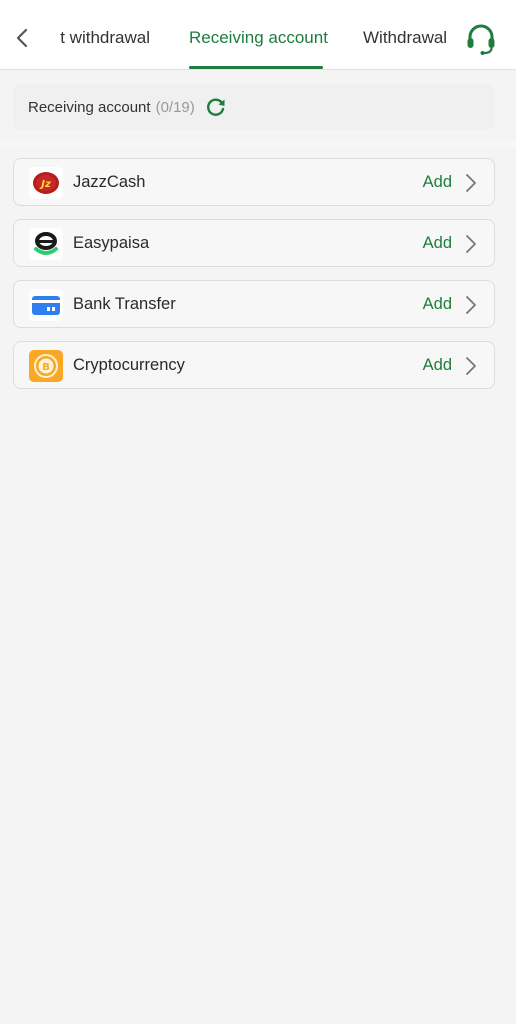 The width and height of the screenshot is (516, 1024). What do you see at coordinates (256, 67) in the screenshot?
I see `active-tab-indicator` at bounding box center [256, 67].